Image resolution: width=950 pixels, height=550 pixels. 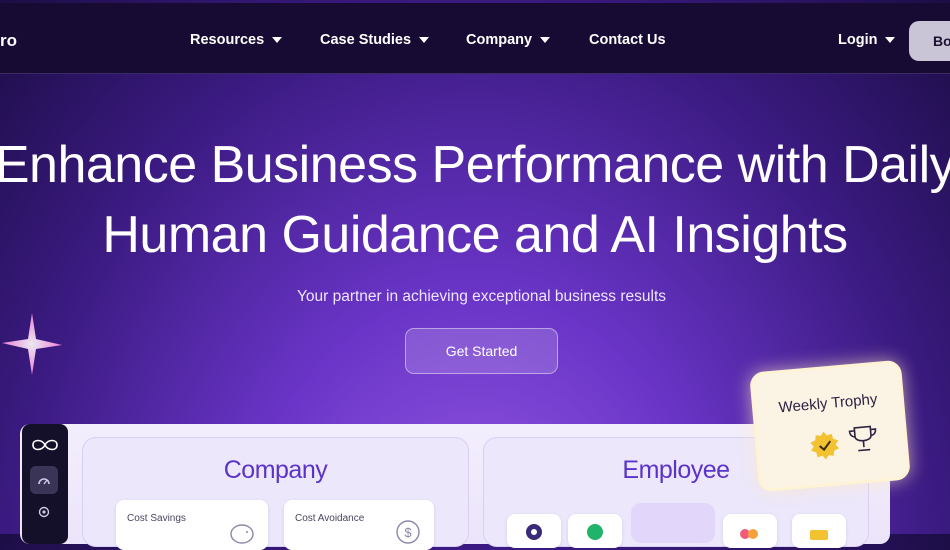 What do you see at coordinates (858, 40) in the screenshot?
I see `login-label: Login` at bounding box center [858, 40].